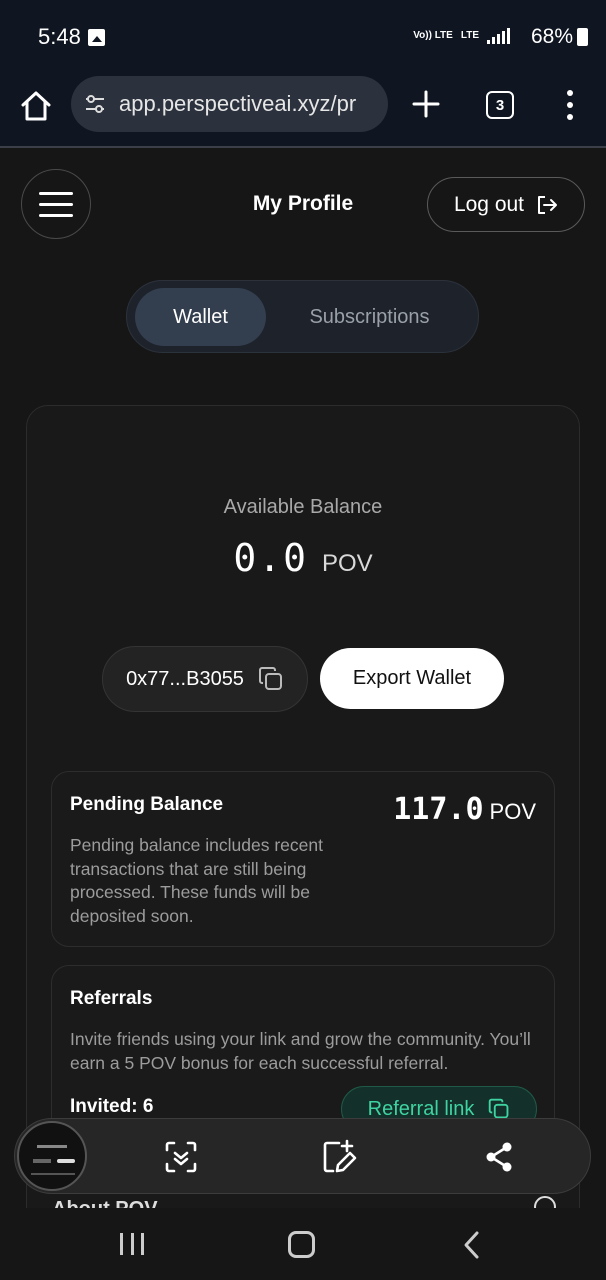  What do you see at coordinates (59, 36) in the screenshot?
I see `status-time: 5:48` at bounding box center [59, 36].